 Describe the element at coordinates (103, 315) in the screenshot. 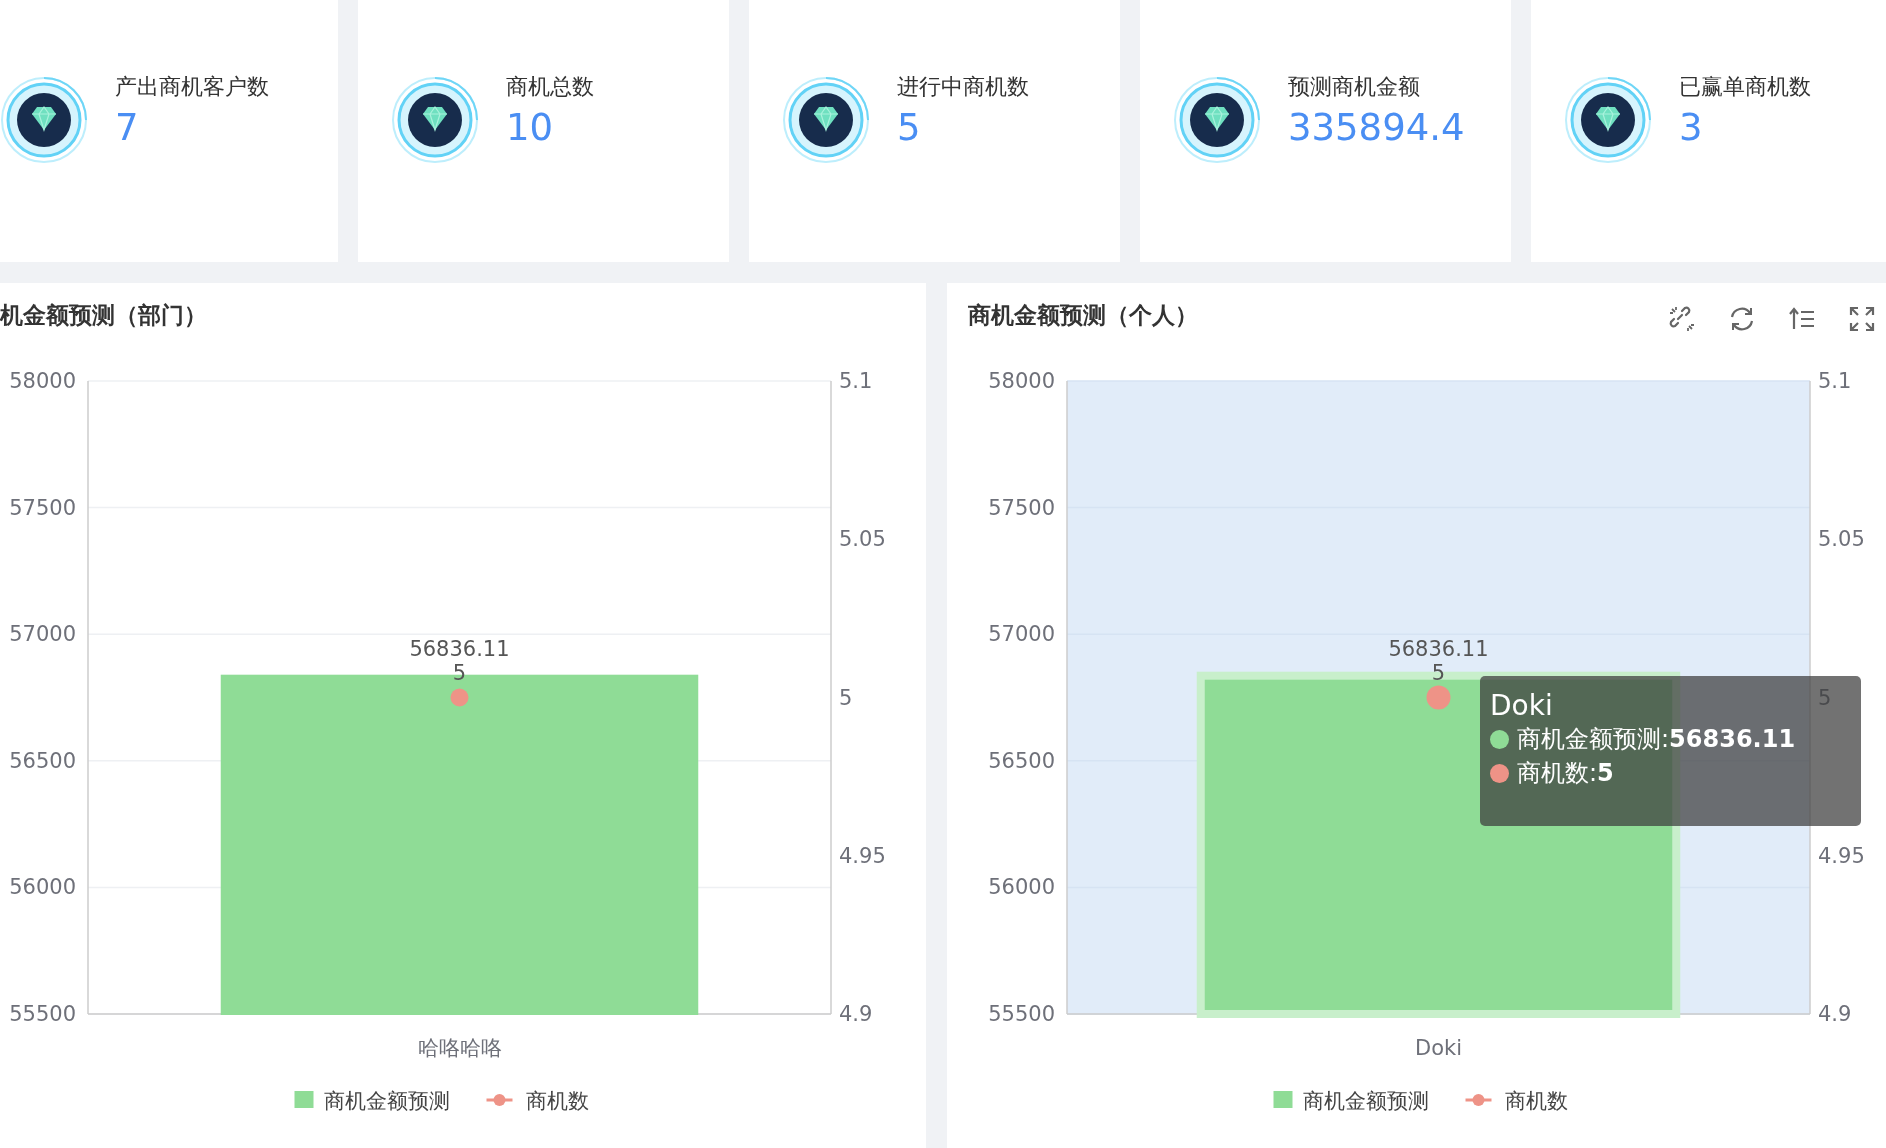

I see `panel-title: 机金额预测（部门）` at that location.